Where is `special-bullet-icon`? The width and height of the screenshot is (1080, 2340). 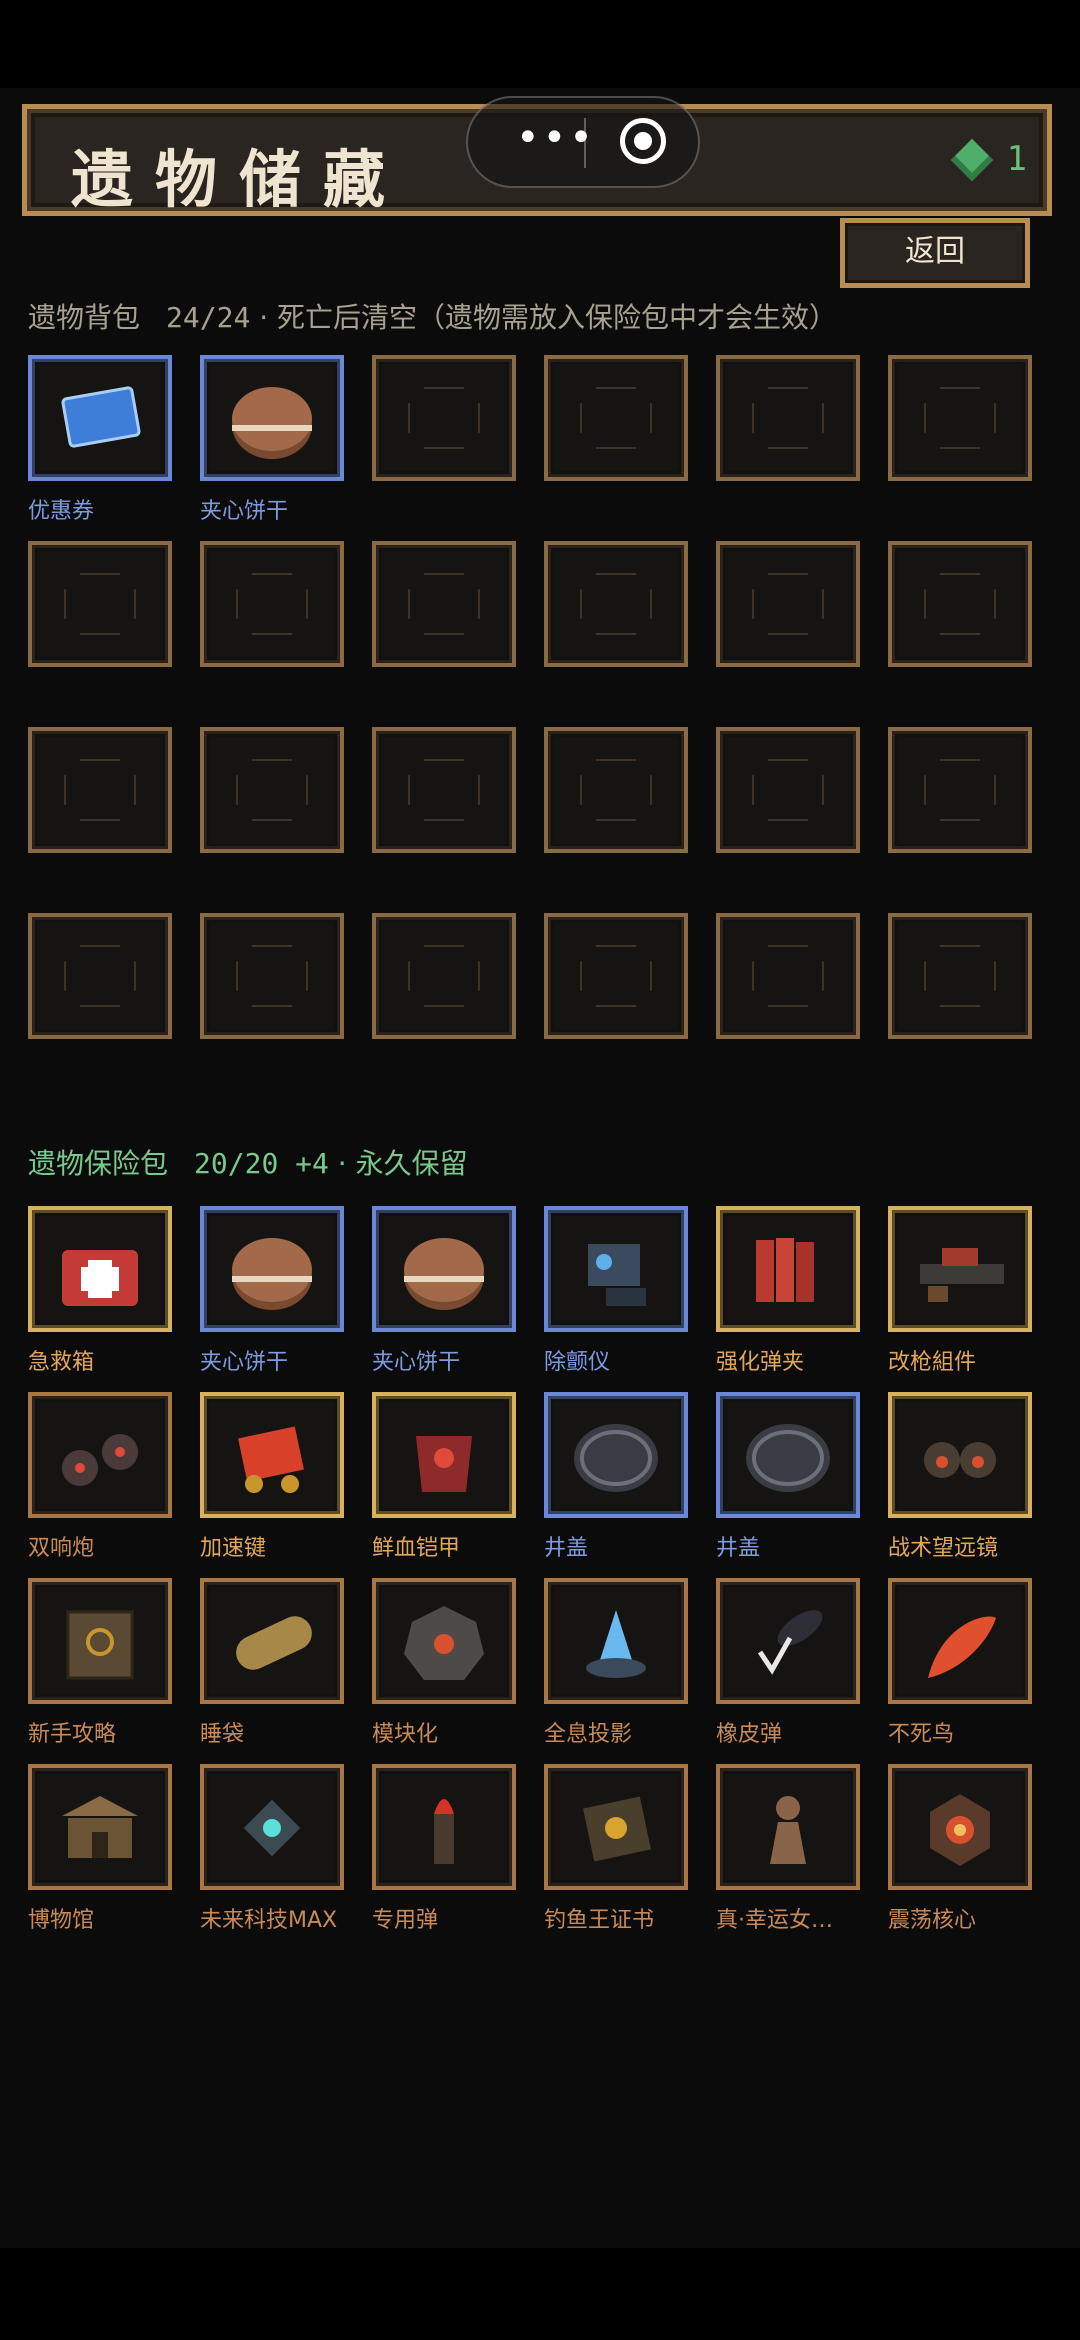
special-bullet-icon is located at coordinates (444, 1831).